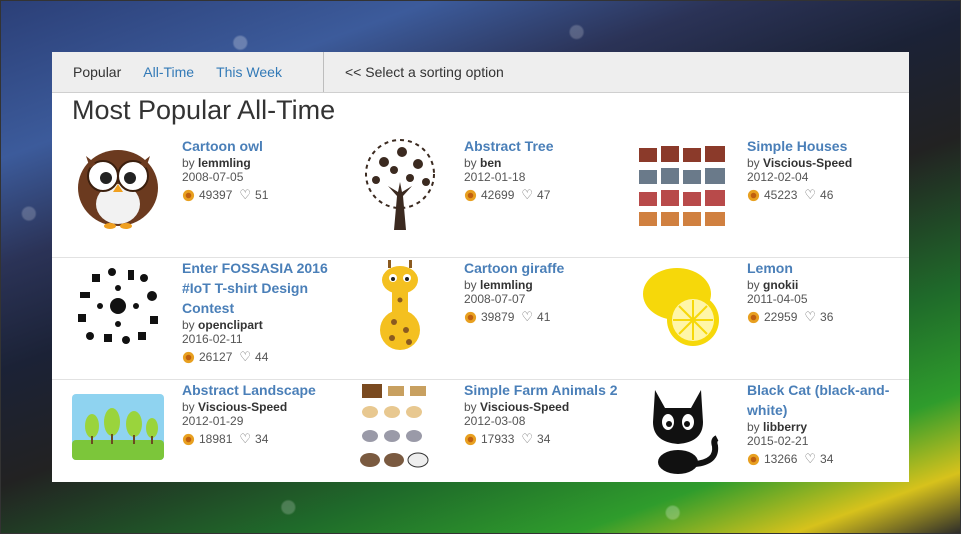  Describe the element at coordinates (213, 177) in the screenshot. I see `upload-date: 2008-07-05` at that location.